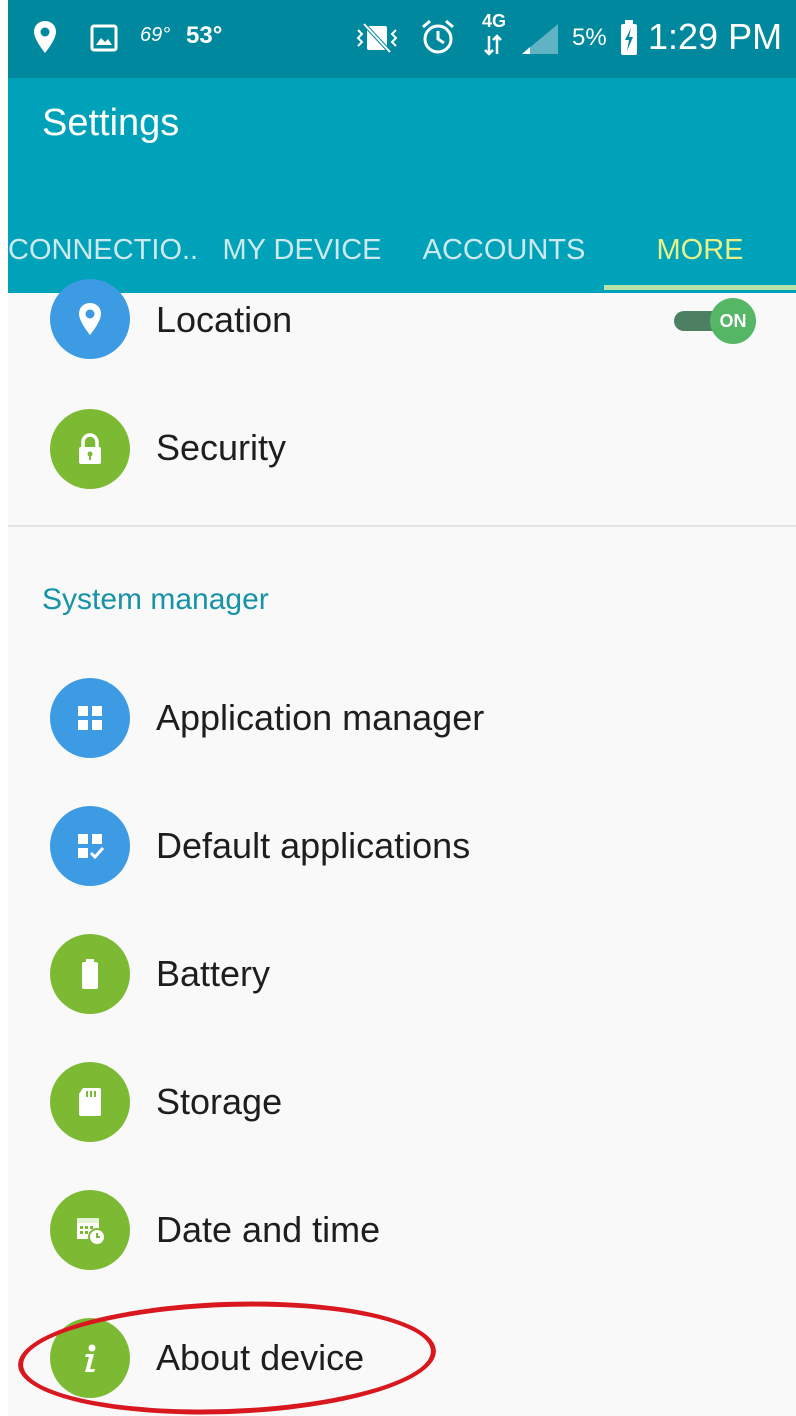 This screenshot has width=796, height=1416. I want to click on status-bar: 69° 53° 4G 5% 1:29 PM, so click(402, 39).